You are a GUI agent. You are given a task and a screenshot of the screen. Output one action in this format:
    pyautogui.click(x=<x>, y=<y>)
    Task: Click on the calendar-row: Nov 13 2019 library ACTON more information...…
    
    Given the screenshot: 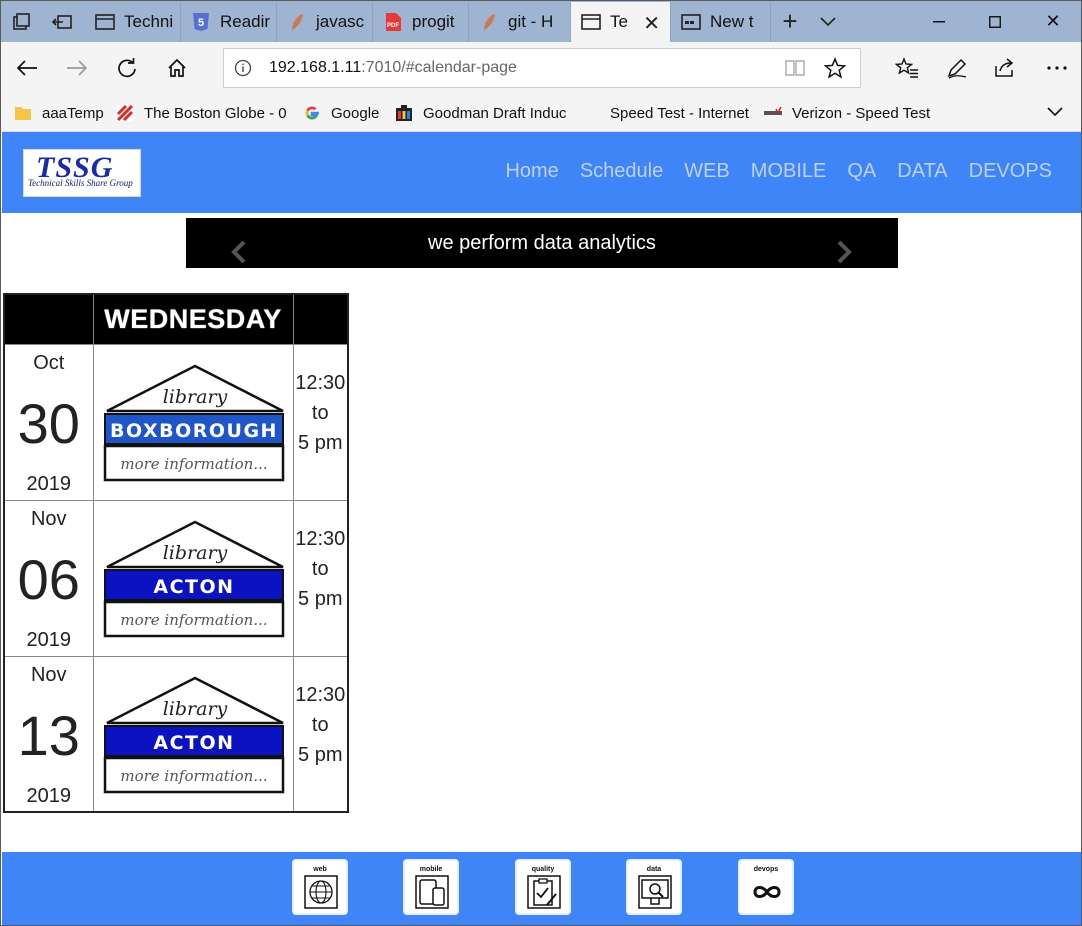 What is the action you would take?
    pyautogui.click(x=176, y=734)
    